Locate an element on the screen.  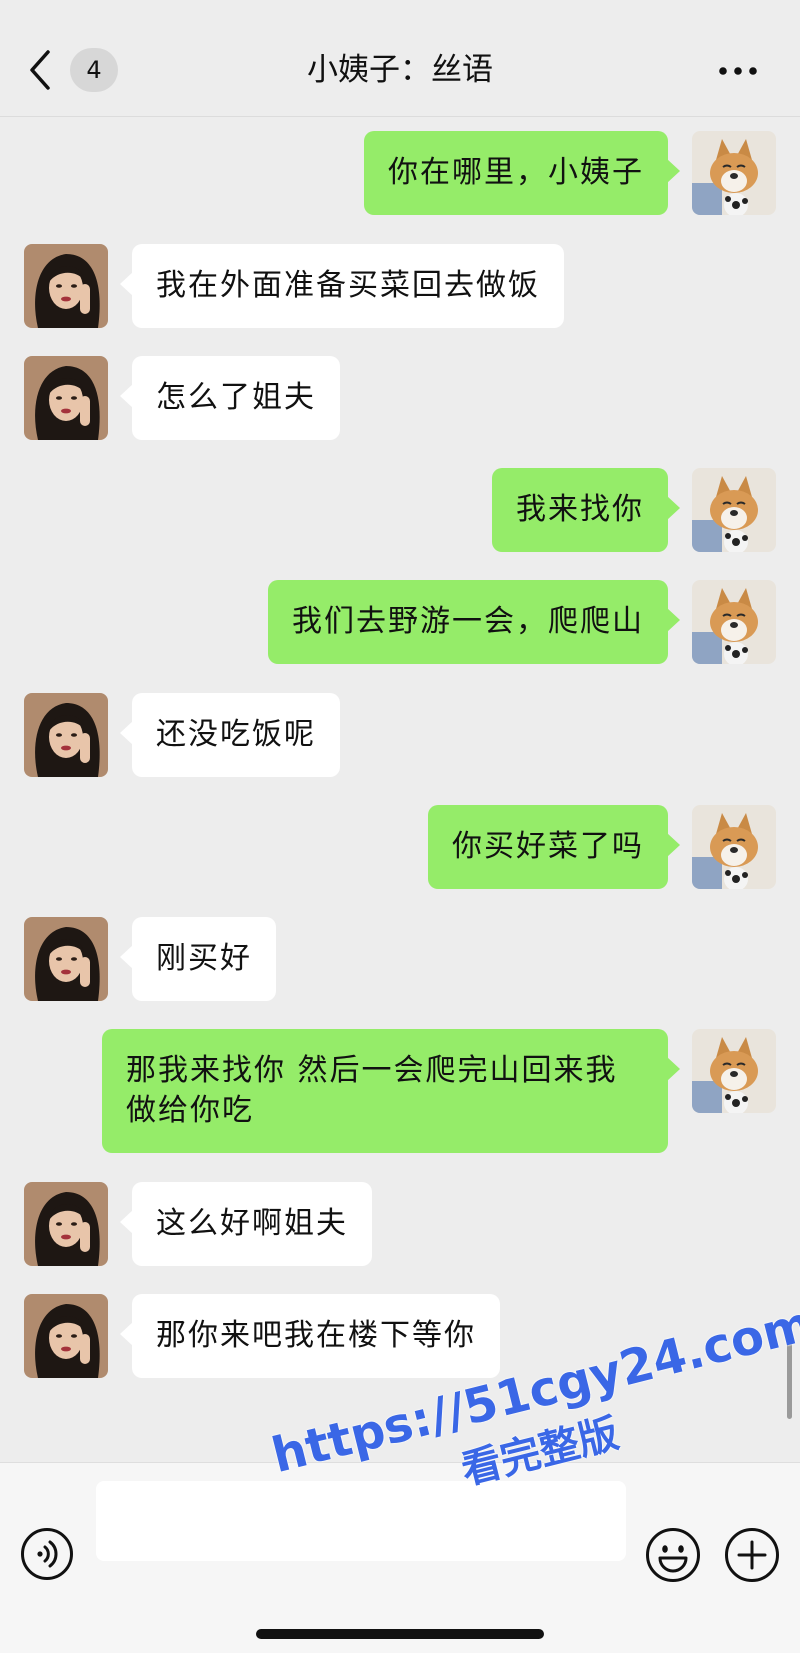
message-received: 刚买好 is located at coordinates (400, 959).